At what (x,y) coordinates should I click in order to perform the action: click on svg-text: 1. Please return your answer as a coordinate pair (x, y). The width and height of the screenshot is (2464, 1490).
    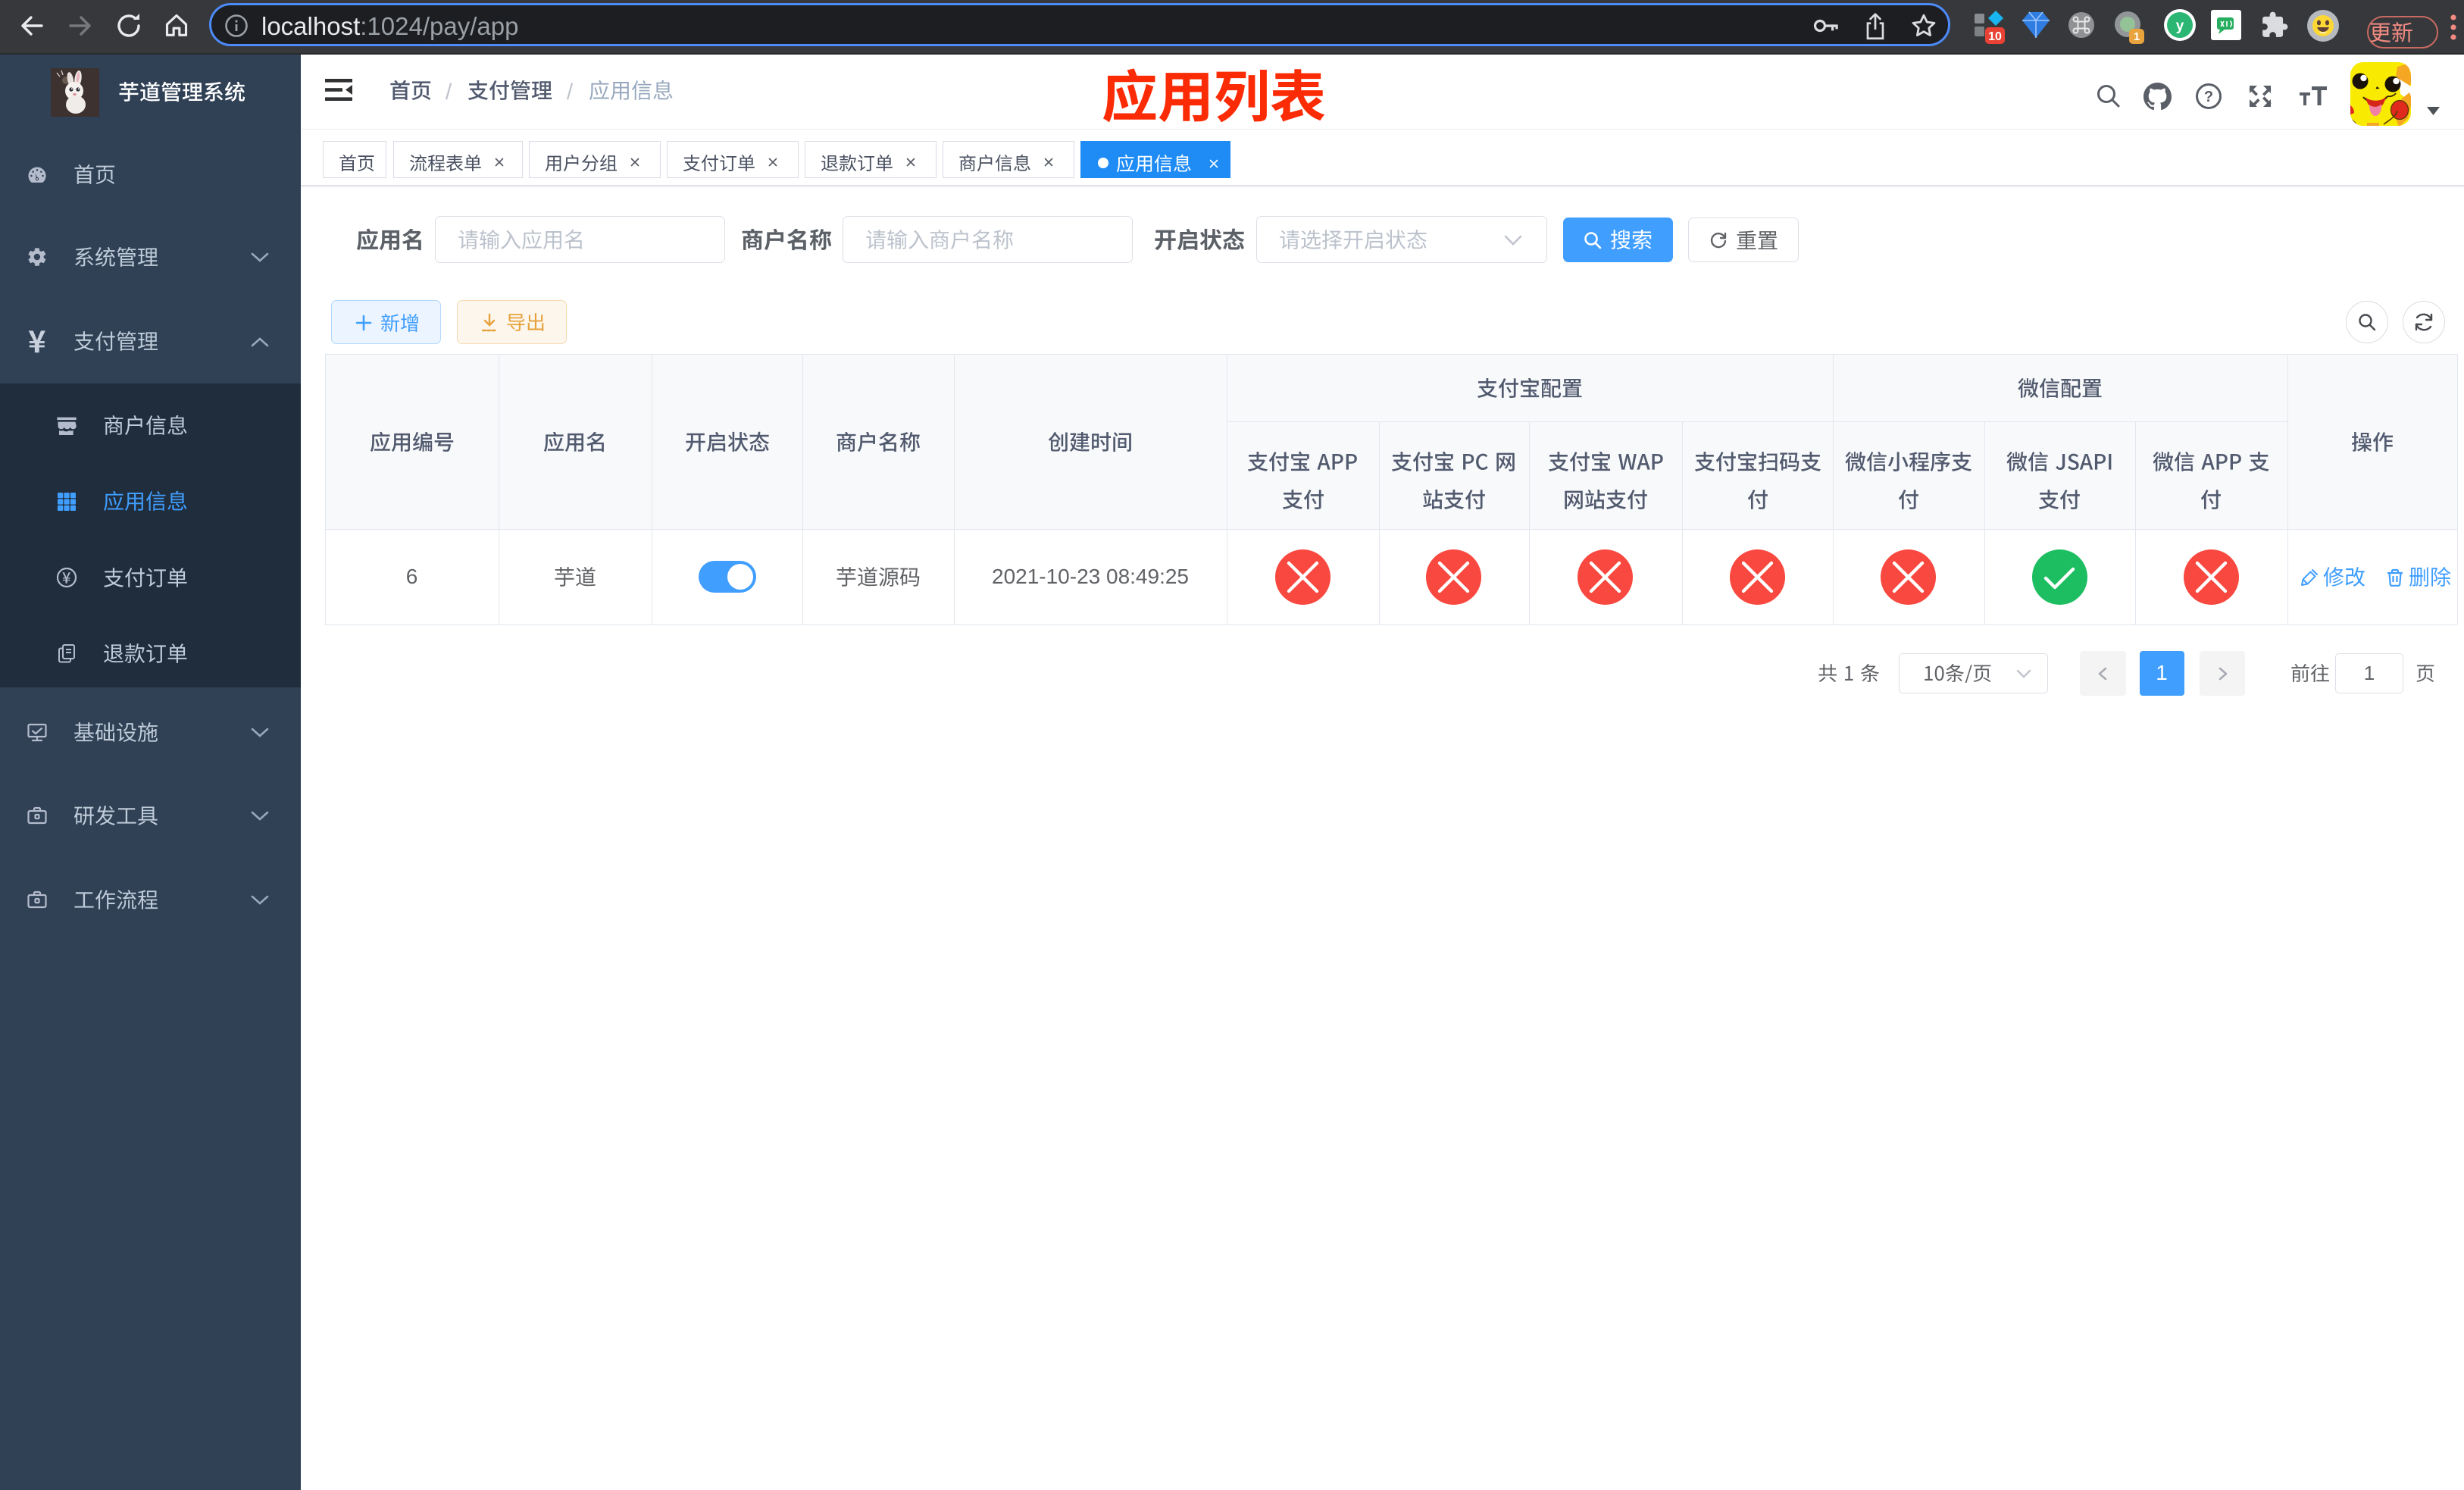
    Looking at the image, I should click on (2137, 36).